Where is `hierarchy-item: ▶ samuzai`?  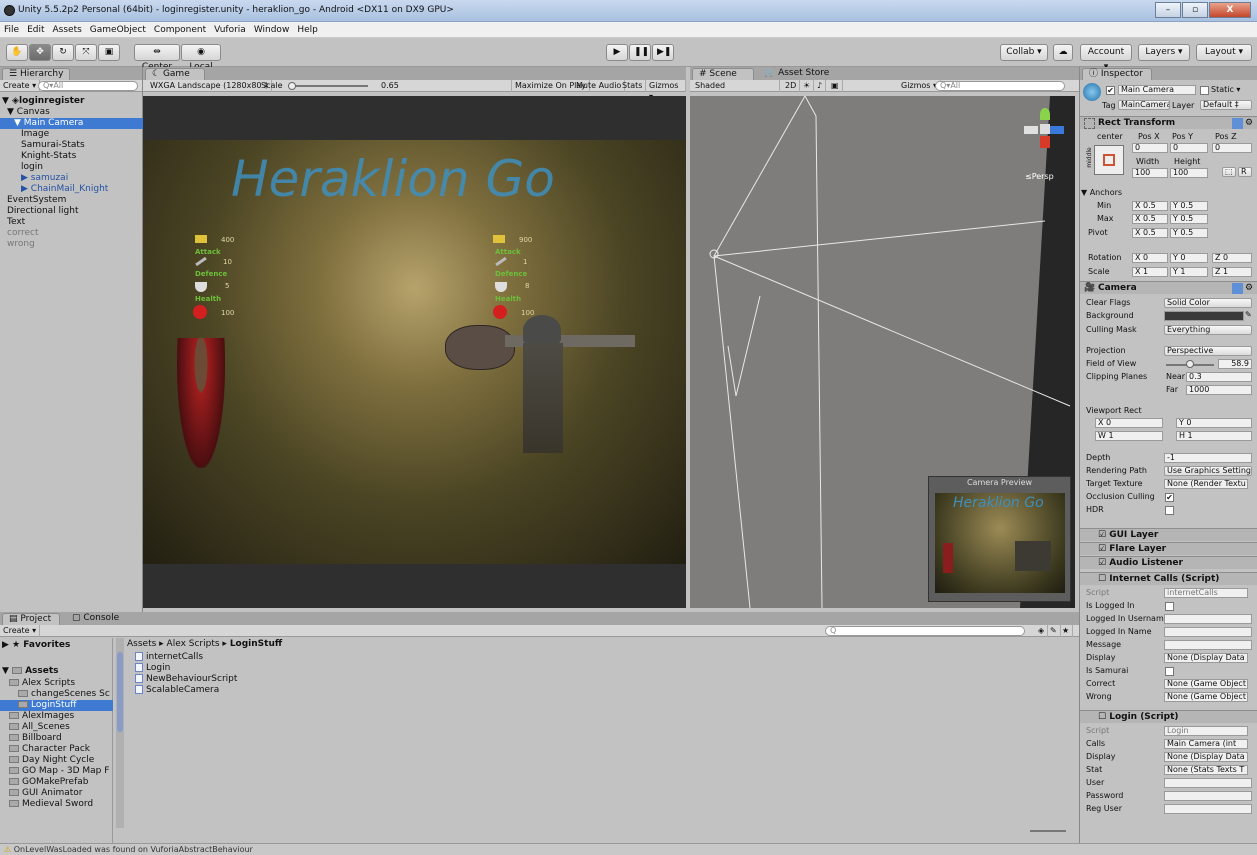
hierarchy-item: ▶ samuzai is located at coordinates (34, 178).